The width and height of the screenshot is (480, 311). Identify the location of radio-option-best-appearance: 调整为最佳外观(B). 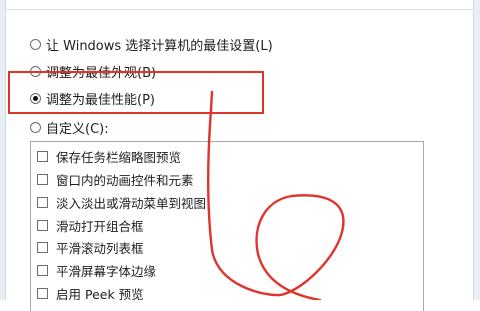
(93, 71).